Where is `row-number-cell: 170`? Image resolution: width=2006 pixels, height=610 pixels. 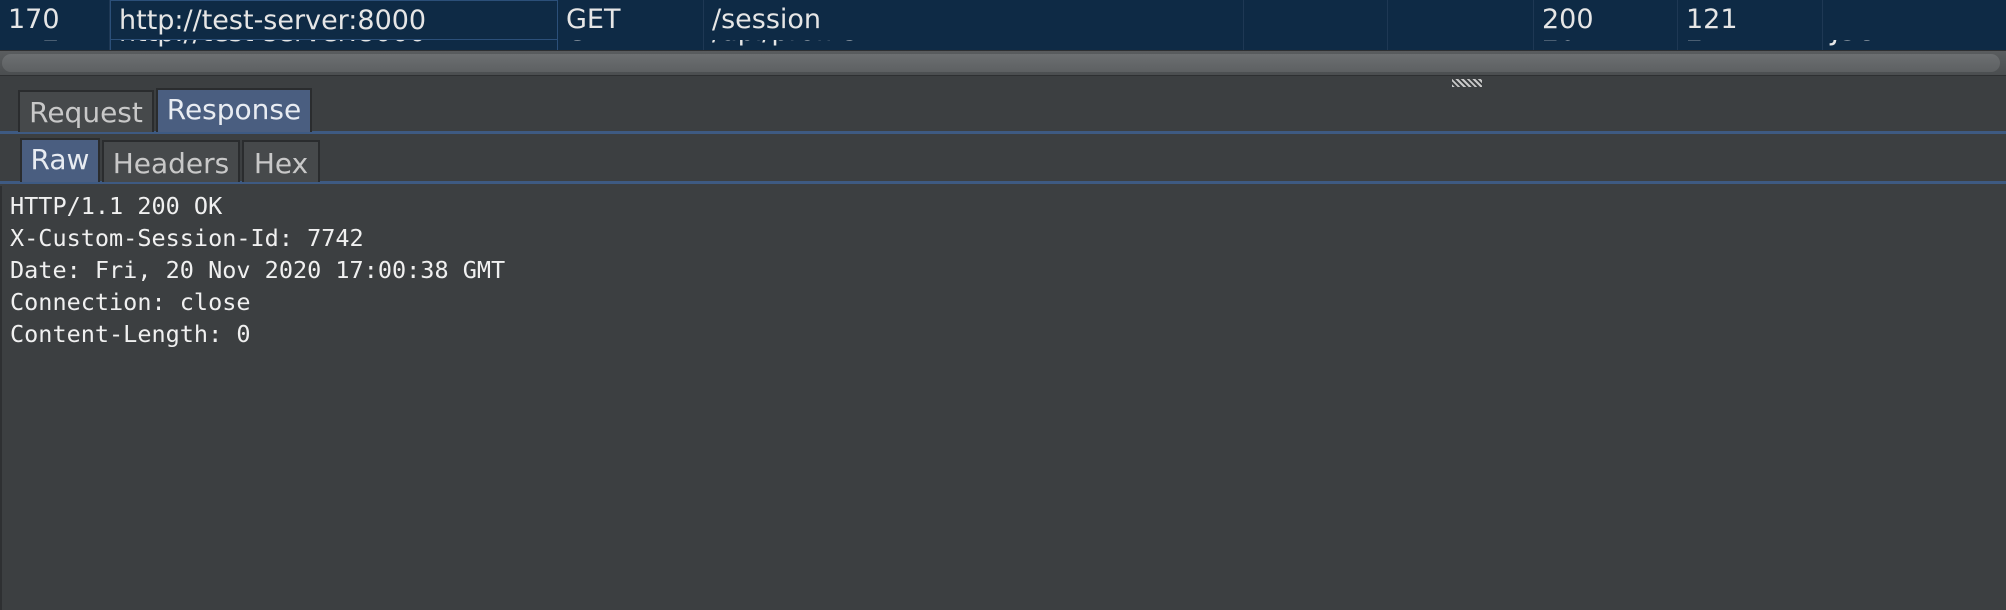 row-number-cell: 170 is located at coordinates (55, 20).